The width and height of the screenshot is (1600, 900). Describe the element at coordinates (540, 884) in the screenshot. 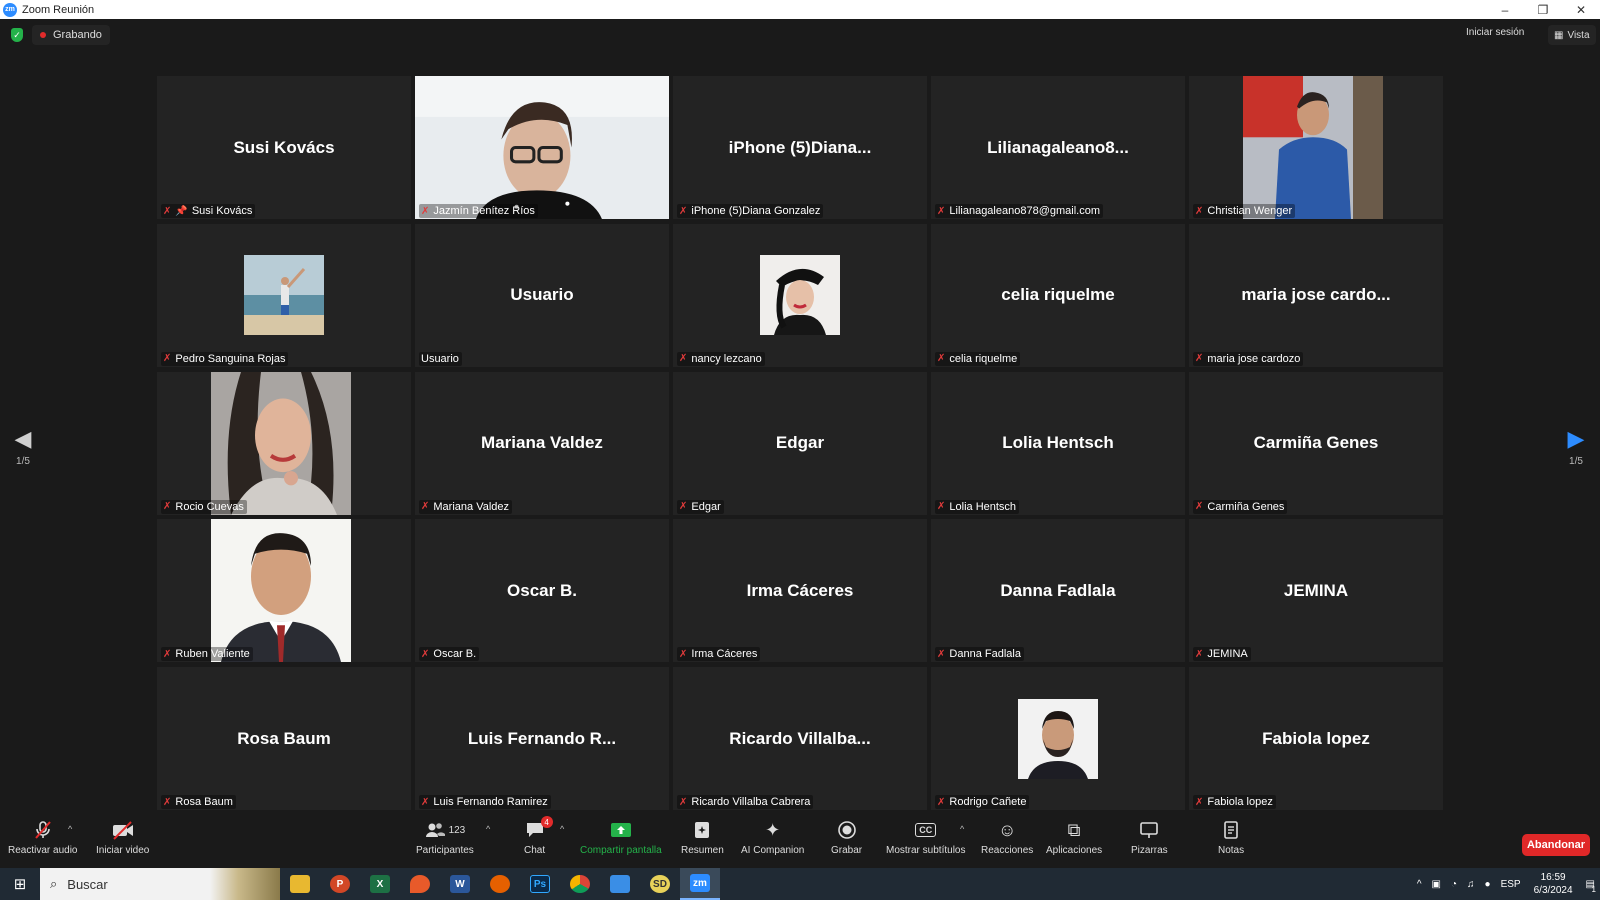

I see `photoshop-icon: Ps` at that location.